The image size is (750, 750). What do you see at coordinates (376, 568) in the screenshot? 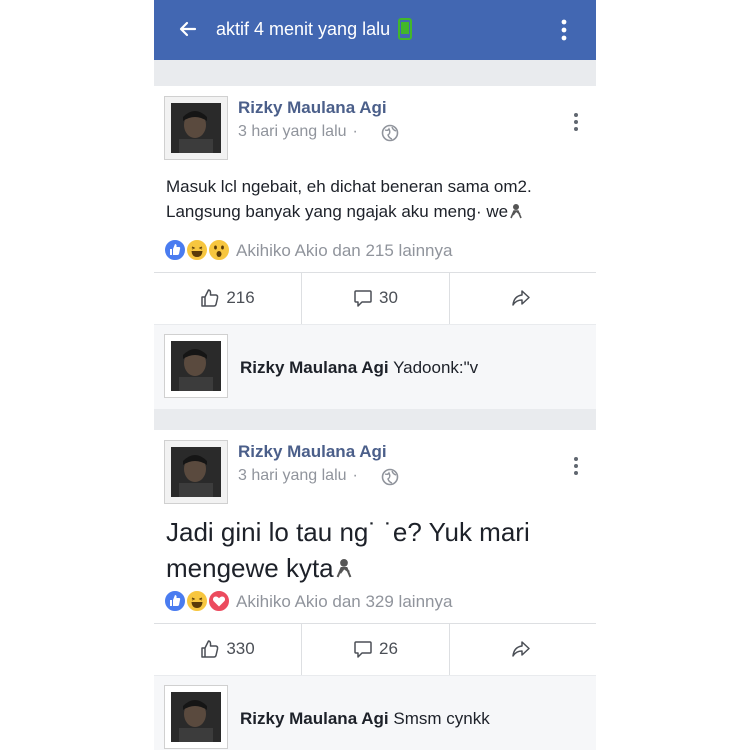
I see `post-text-line: mengewe kyta` at bounding box center [376, 568].